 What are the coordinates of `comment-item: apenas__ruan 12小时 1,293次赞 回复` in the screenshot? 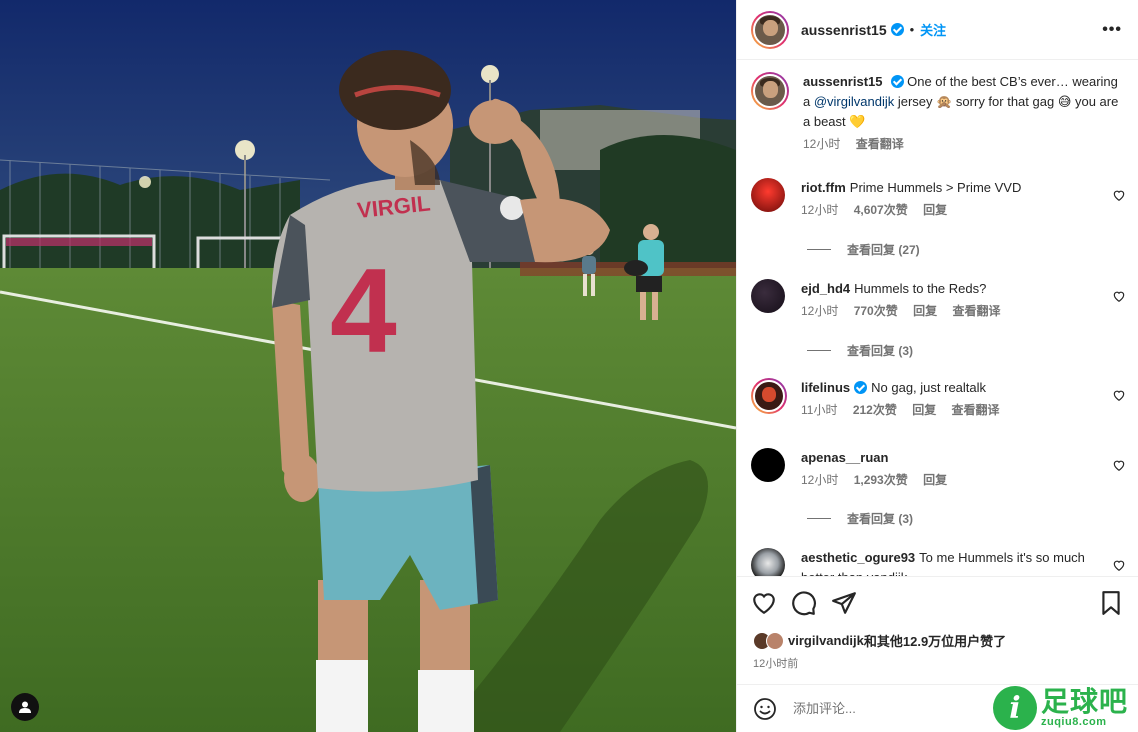 It's located at (939, 468).